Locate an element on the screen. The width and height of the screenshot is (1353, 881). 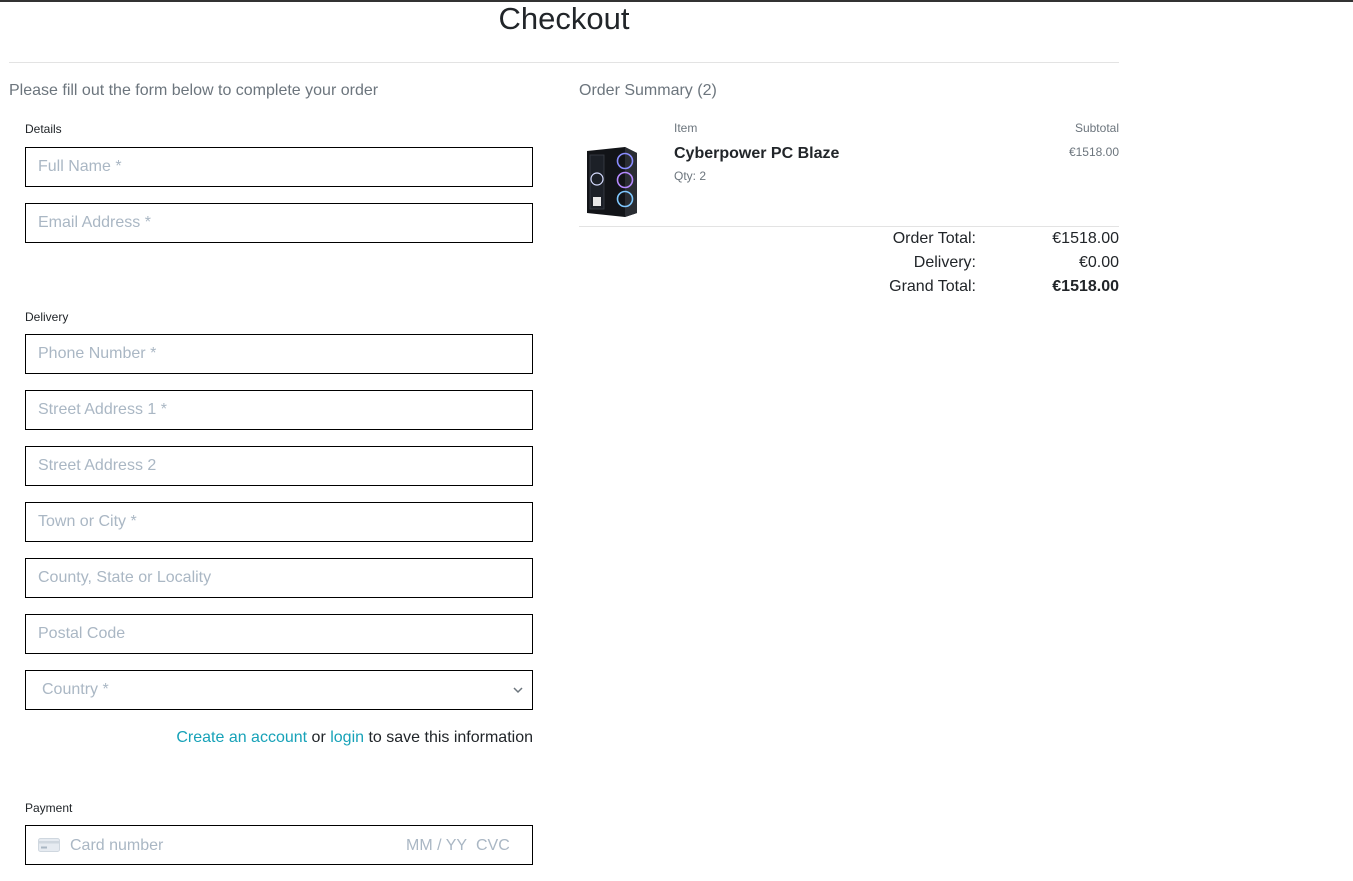
details-legend: Details is located at coordinates (43, 129).